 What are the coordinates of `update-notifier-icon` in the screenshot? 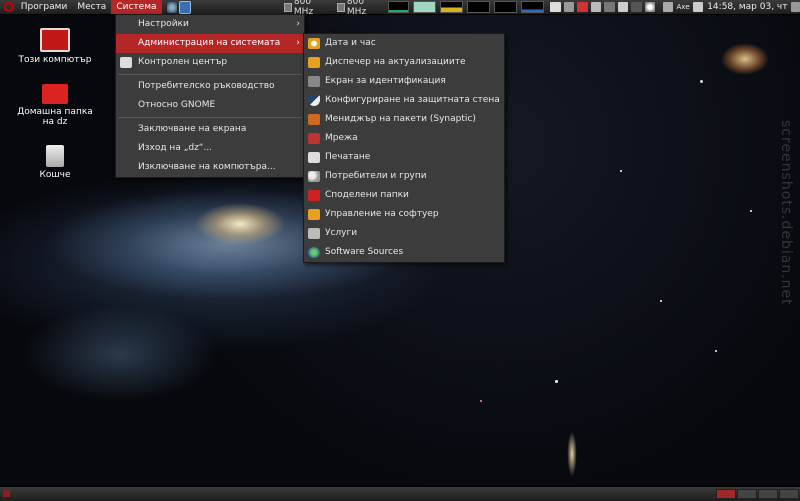 It's located at (582, 7).